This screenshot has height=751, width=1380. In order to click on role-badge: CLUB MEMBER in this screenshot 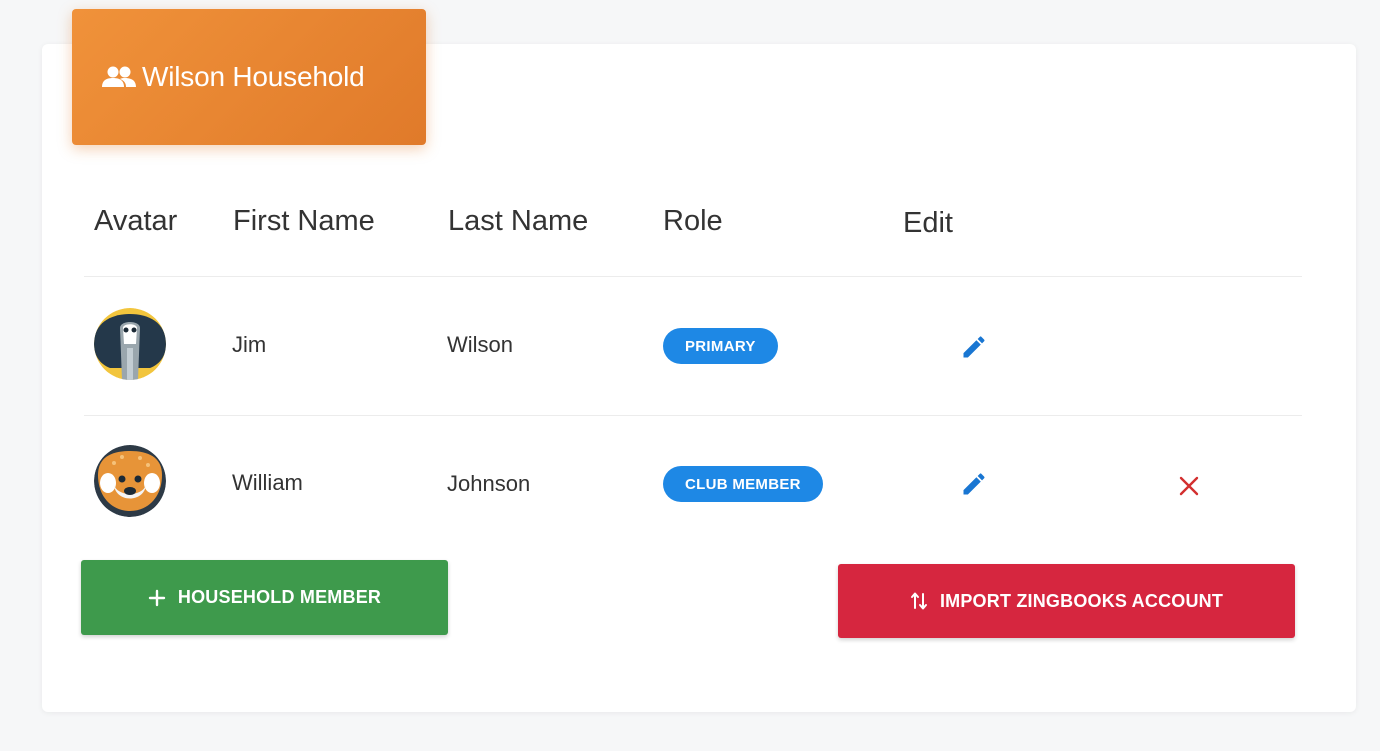, I will do `click(743, 484)`.